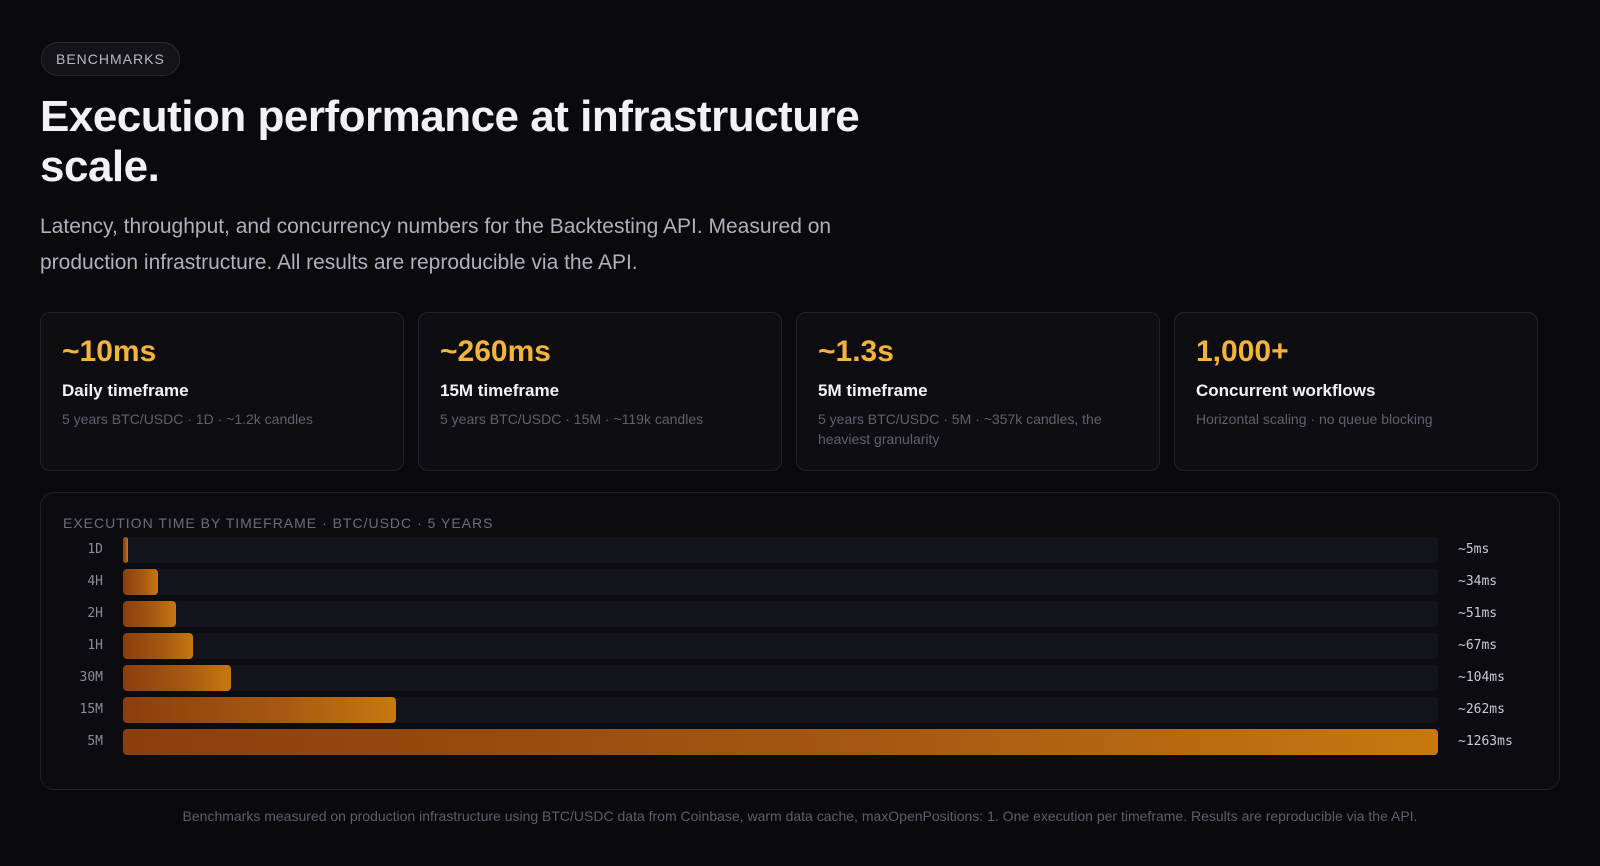  What do you see at coordinates (1242, 351) in the screenshot?
I see `stat-value: 1,000+` at bounding box center [1242, 351].